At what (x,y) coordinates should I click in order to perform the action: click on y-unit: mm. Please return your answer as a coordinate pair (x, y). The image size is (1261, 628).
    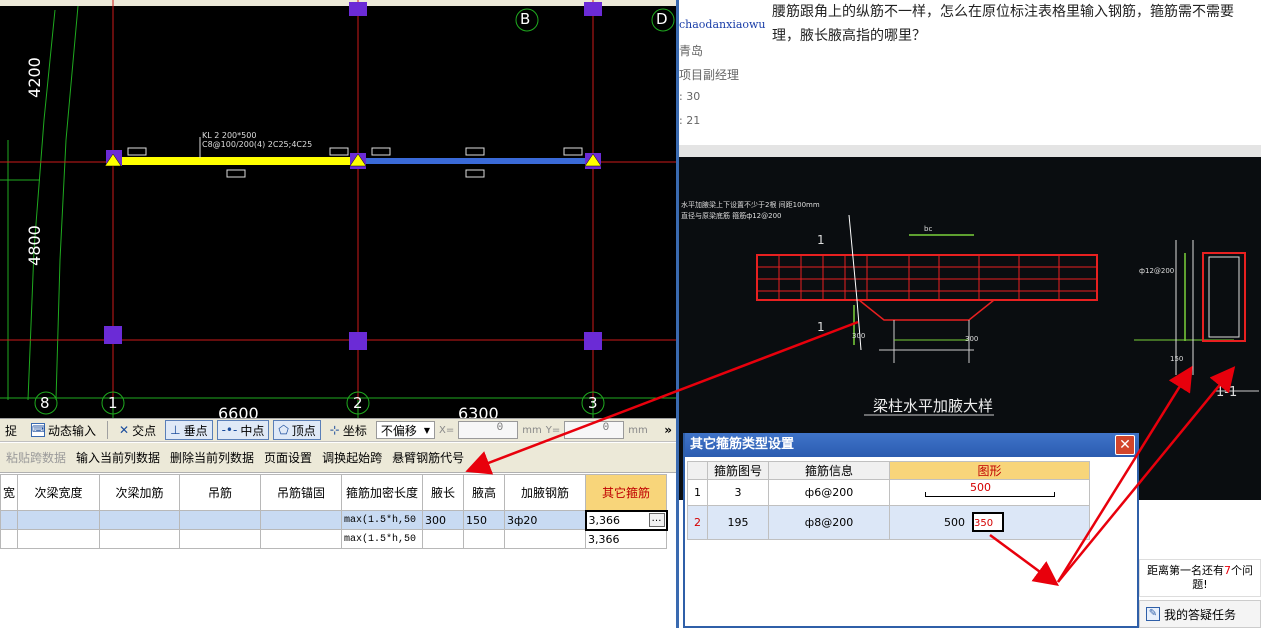
    Looking at the image, I should click on (638, 430).